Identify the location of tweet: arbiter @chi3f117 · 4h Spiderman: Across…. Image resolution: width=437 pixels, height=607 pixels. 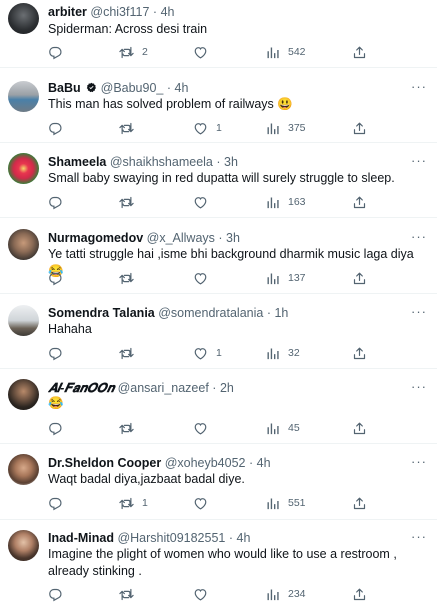
(218, 34).